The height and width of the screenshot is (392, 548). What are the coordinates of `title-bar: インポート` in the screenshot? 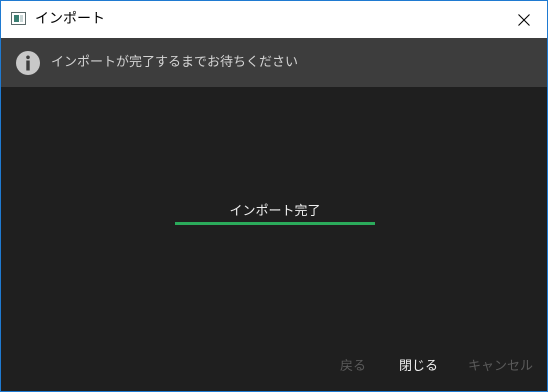 It's located at (274, 19).